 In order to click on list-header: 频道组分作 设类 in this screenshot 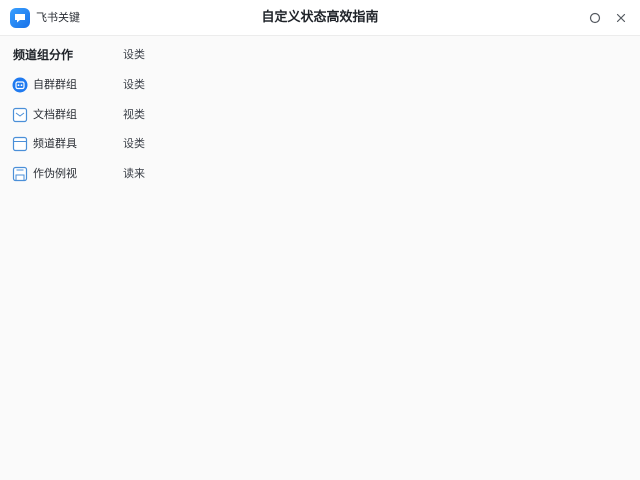, I will do `click(93, 55)`.